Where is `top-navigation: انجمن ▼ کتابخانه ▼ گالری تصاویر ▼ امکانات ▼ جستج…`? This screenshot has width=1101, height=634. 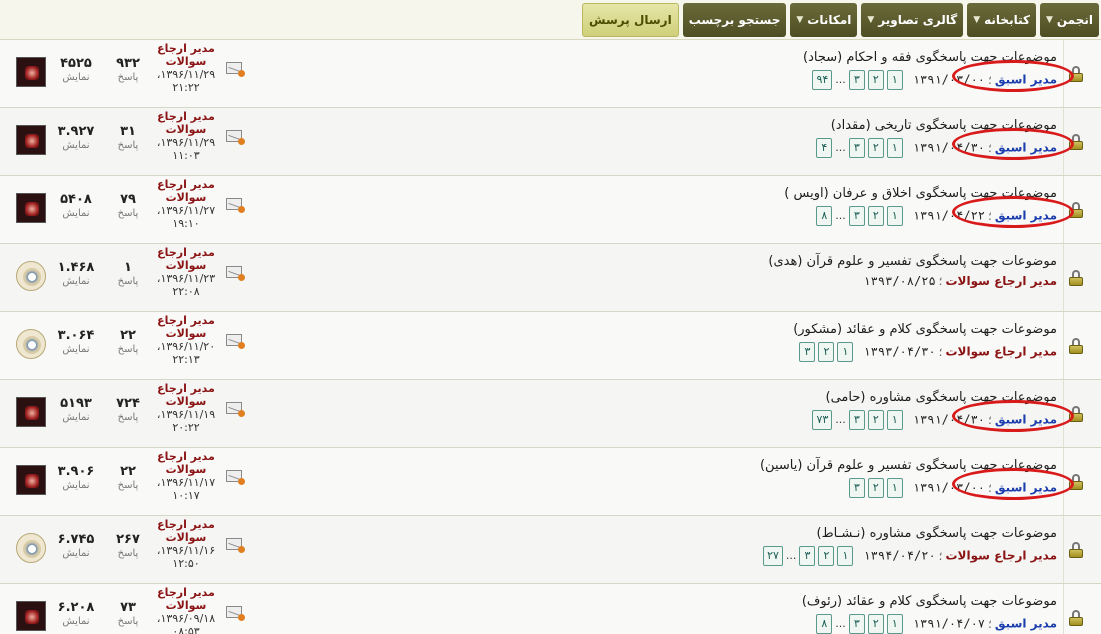 top-navigation: انجمن ▼ کتابخانه ▼ گالری تصاویر ▼ امکانات ▼ جستج… is located at coordinates (550, 20).